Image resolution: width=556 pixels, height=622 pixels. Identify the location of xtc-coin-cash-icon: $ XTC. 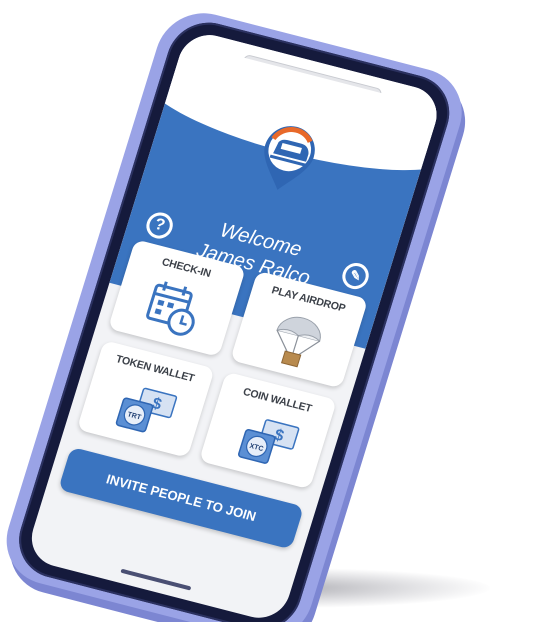
(269, 441).